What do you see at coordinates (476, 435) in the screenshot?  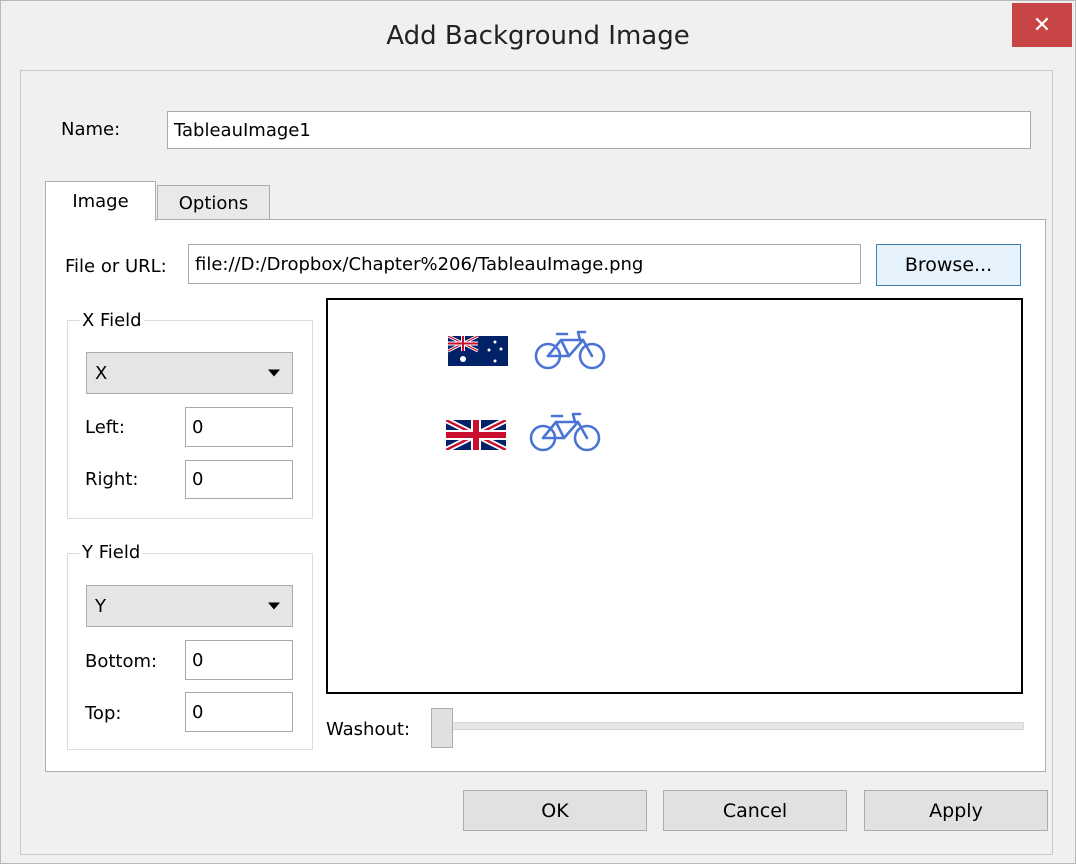 I see `uk-flag-icon` at bounding box center [476, 435].